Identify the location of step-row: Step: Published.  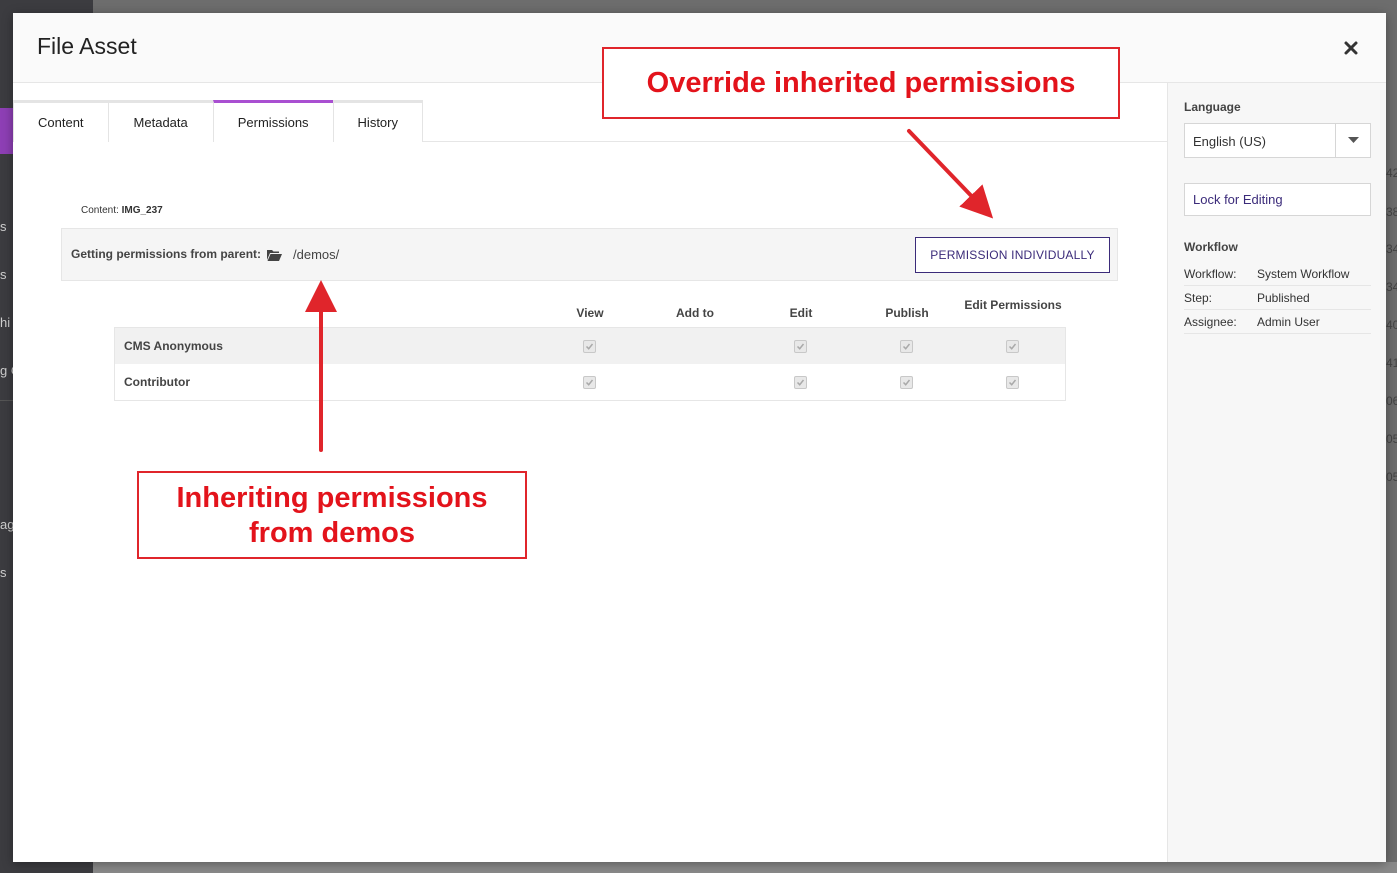
(1277, 298).